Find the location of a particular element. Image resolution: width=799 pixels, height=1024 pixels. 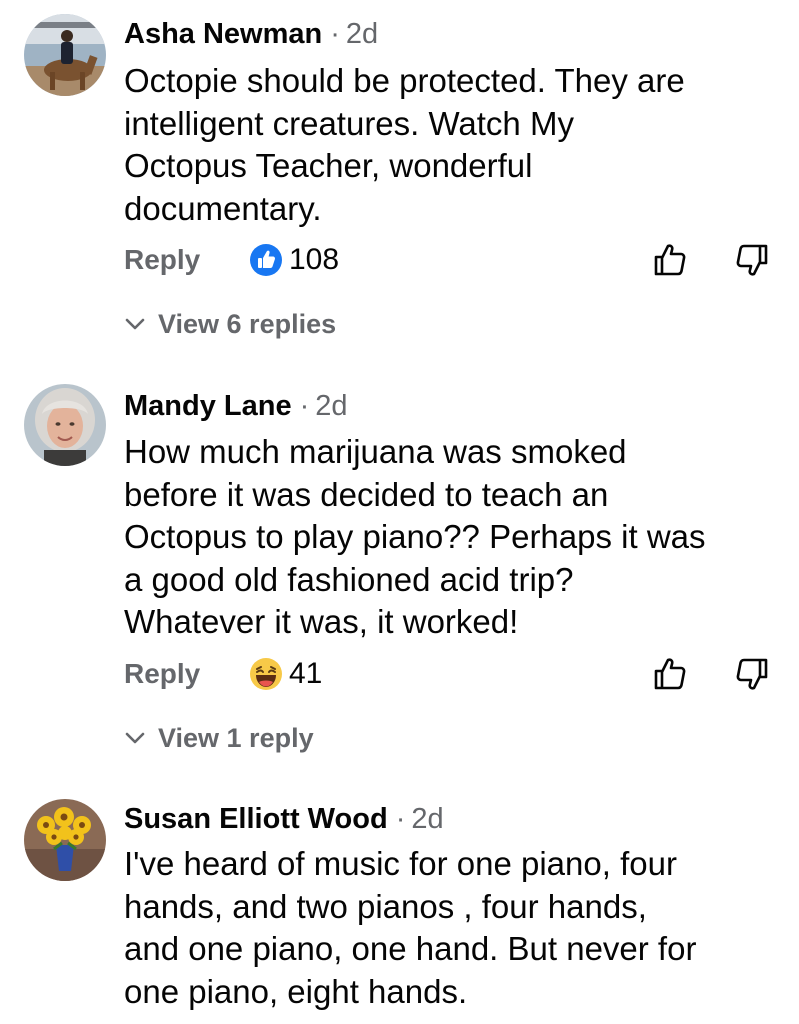

haha-reaction-icon is located at coordinates (266, 674).